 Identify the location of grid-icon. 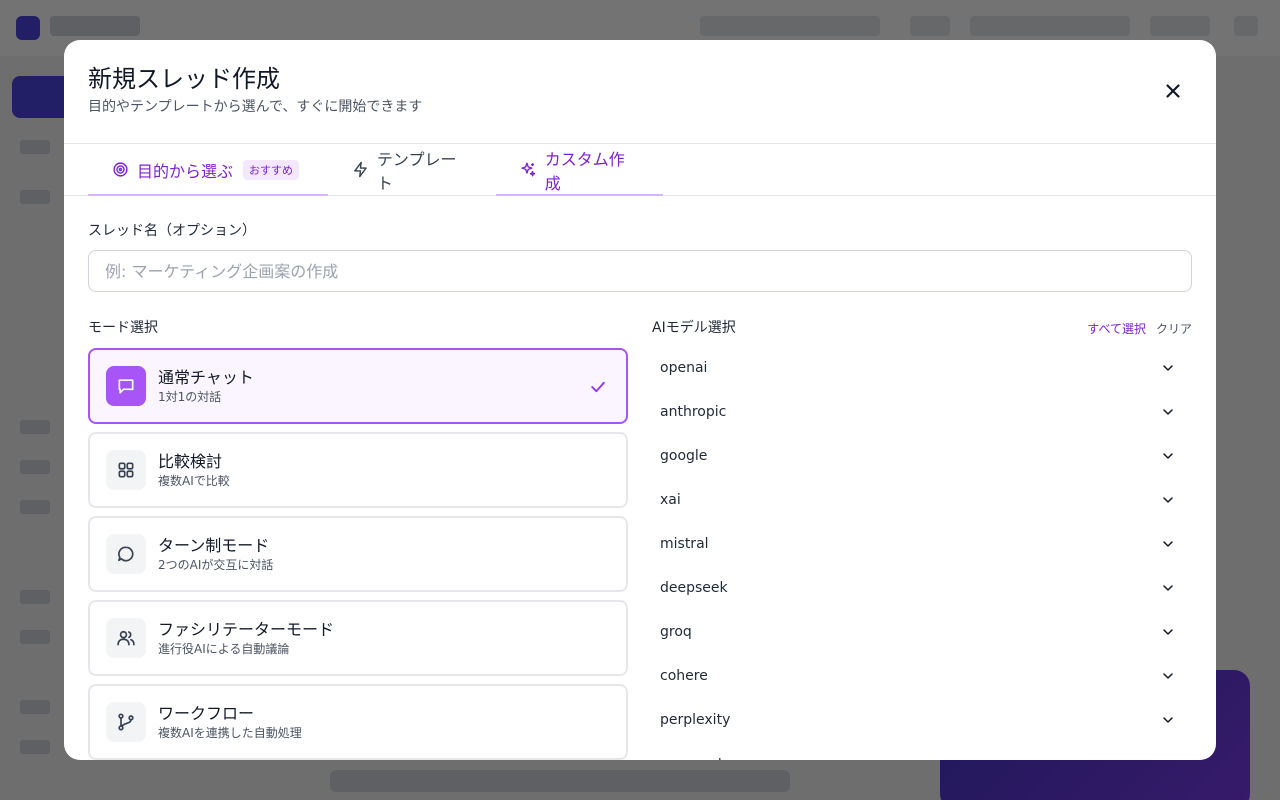
(126, 470).